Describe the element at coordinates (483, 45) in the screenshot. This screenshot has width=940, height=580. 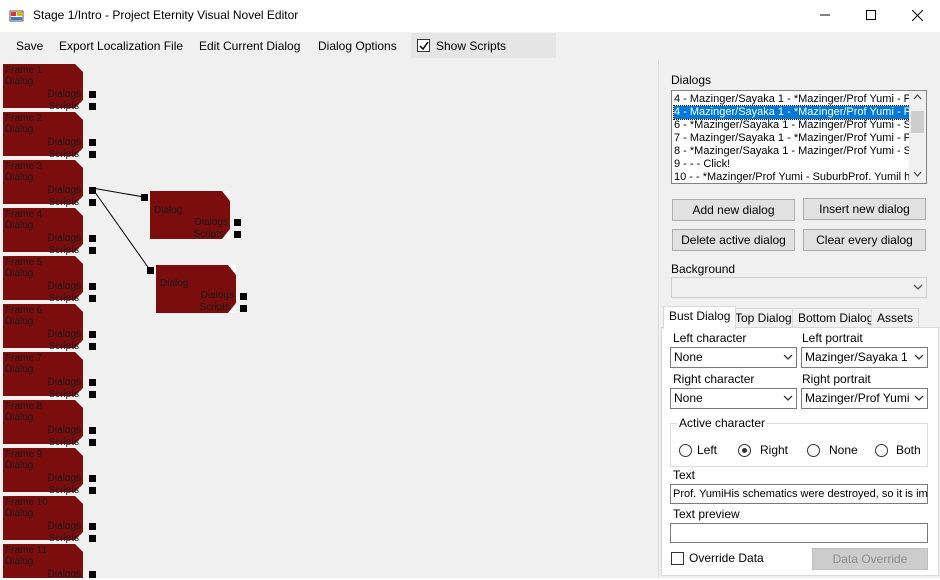
I see `show-scripts-toggle: Show Scripts` at that location.